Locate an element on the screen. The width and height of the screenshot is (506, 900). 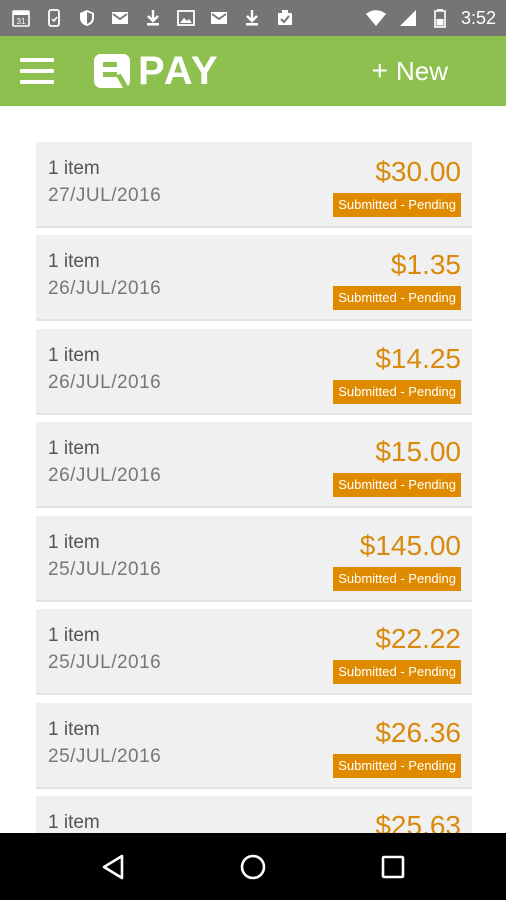
transaction-amount: $26.36 is located at coordinates (418, 732).